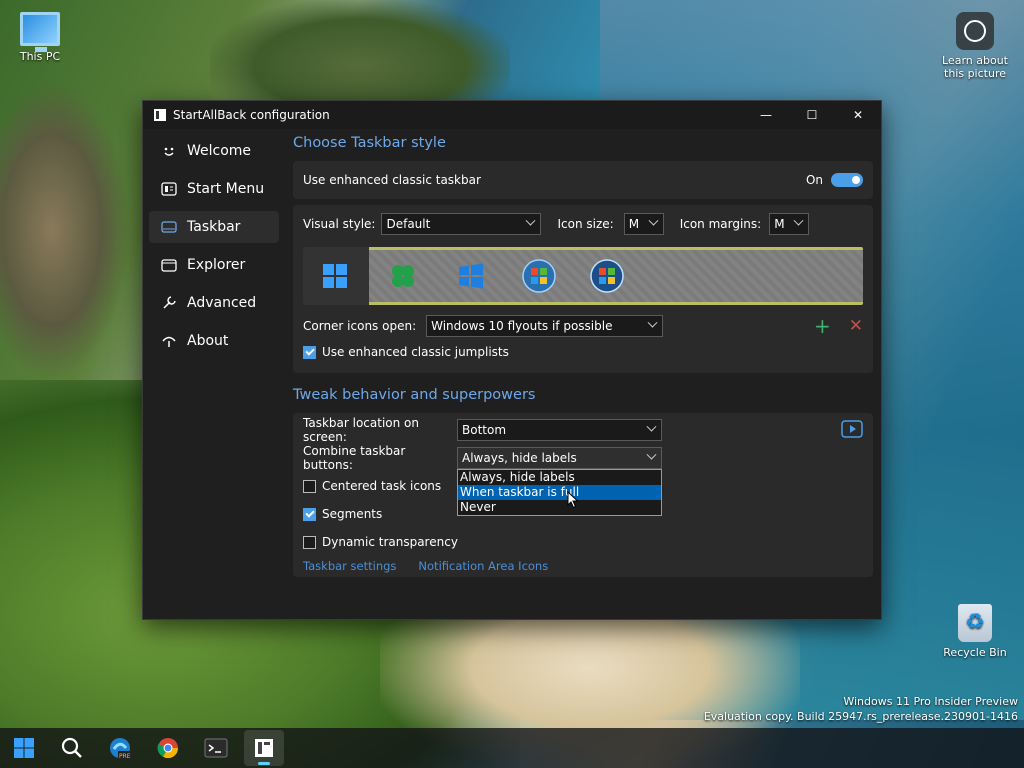 This screenshot has width=1024, height=768. What do you see at coordinates (390, 542) in the screenshot?
I see `dynamic-label: Dynamic transparency` at bounding box center [390, 542].